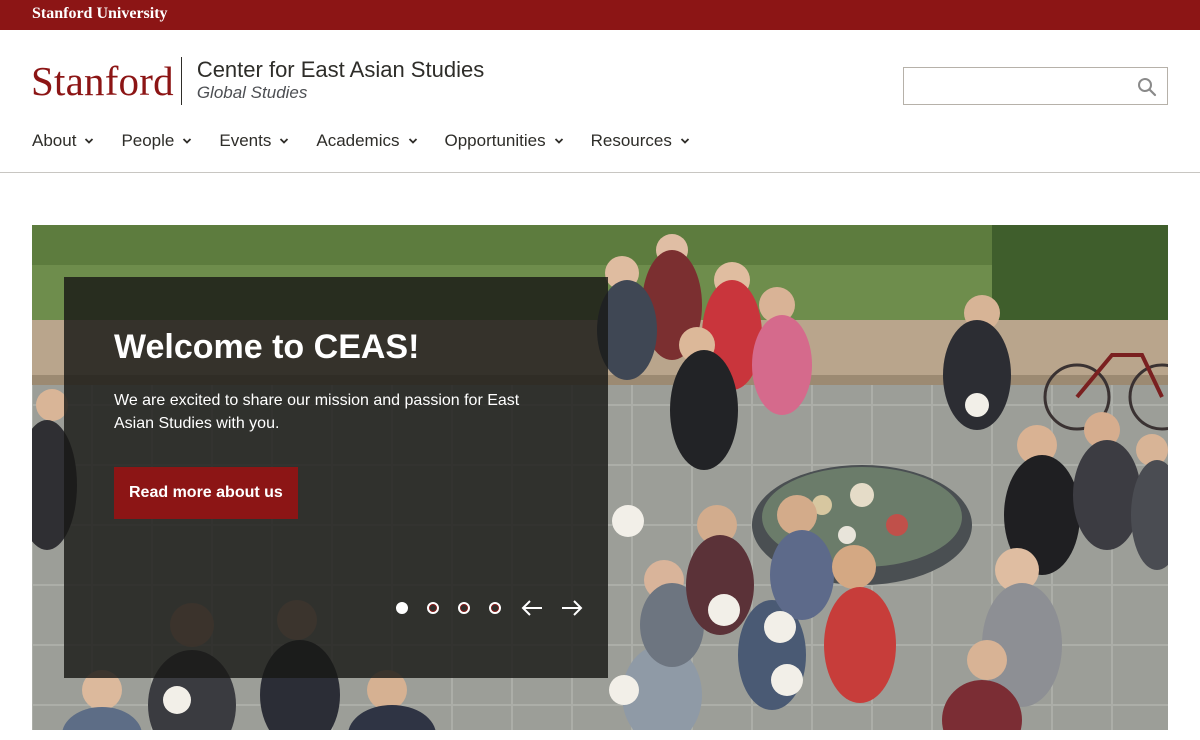 This screenshot has width=1200, height=740. Describe the element at coordinates (495, 140) in the screenshot. I see `nav-label: Opportunities` at that location.